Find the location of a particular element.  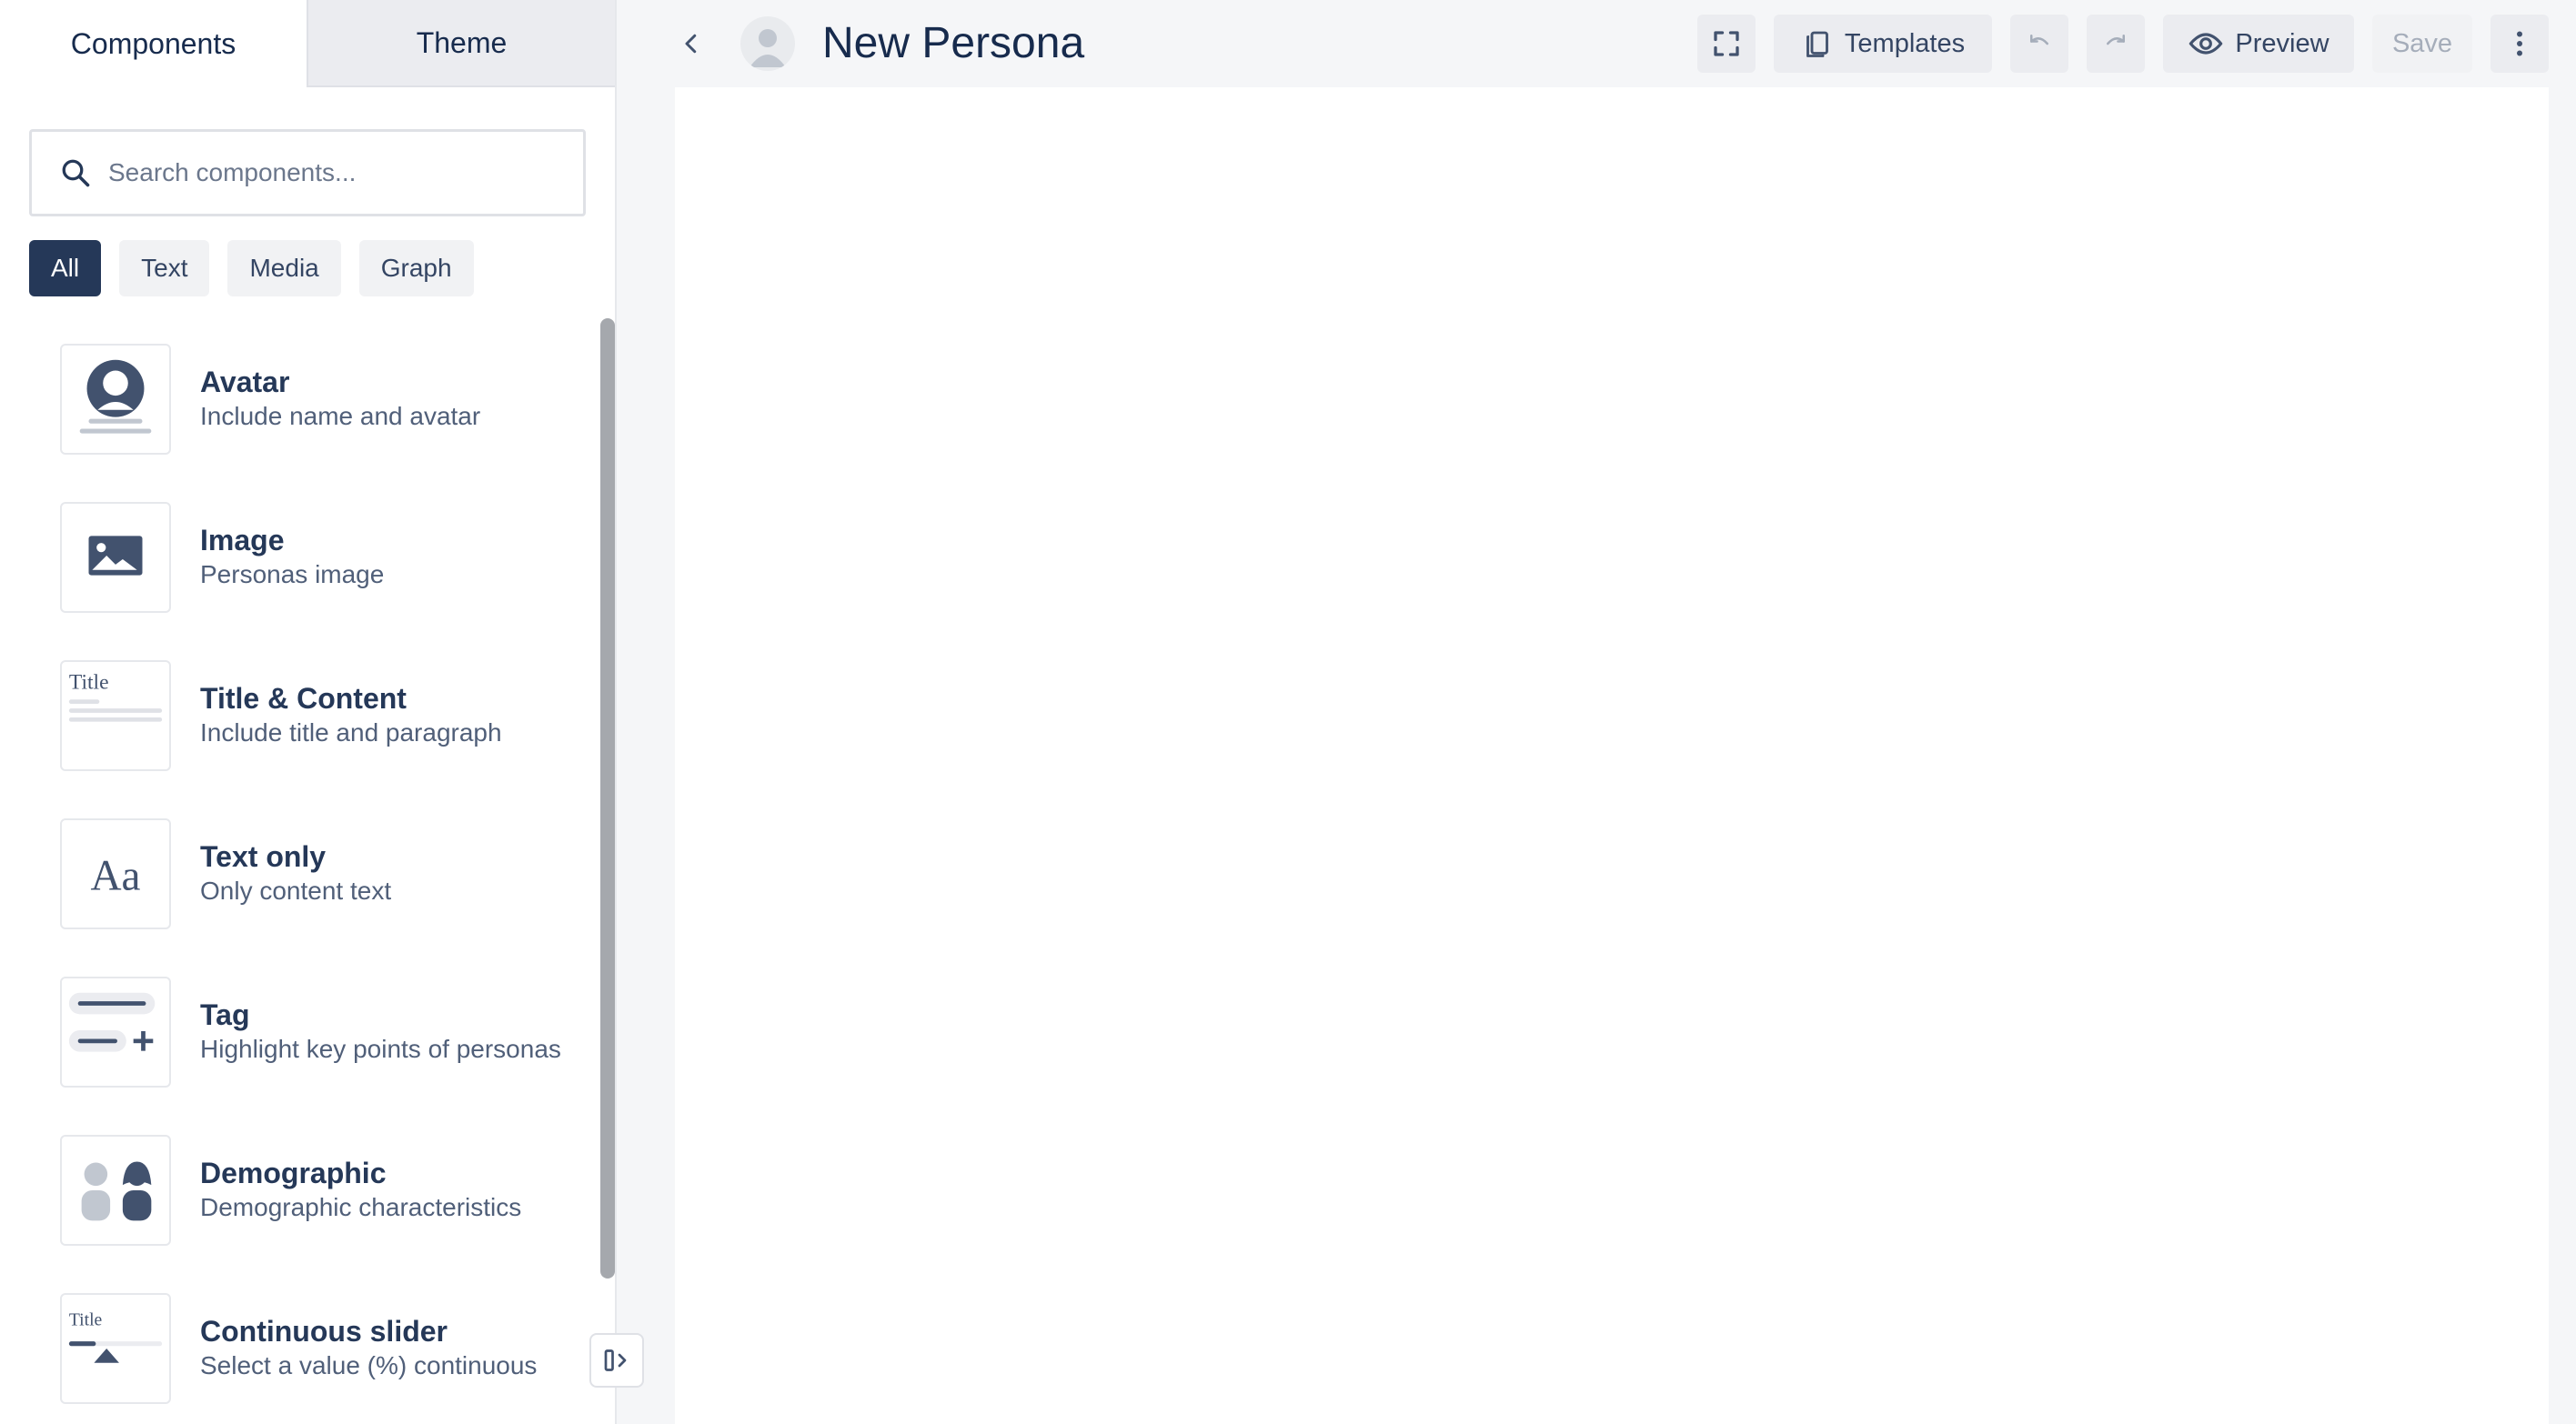

tag-thumb-icon is located at coordinates (115, 1033).